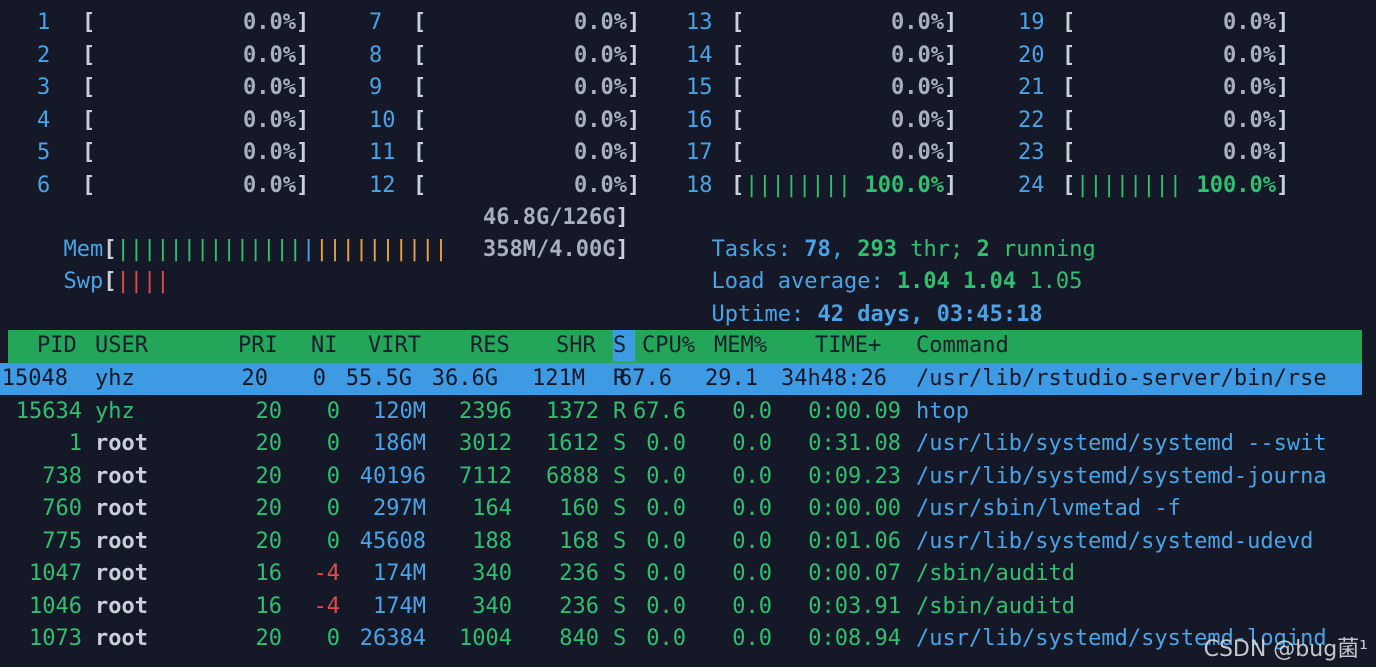  What do you see at coordinates (55, 573) in the screenshot?
I see `process-pid: 1047` at bounding box center [55, 573].